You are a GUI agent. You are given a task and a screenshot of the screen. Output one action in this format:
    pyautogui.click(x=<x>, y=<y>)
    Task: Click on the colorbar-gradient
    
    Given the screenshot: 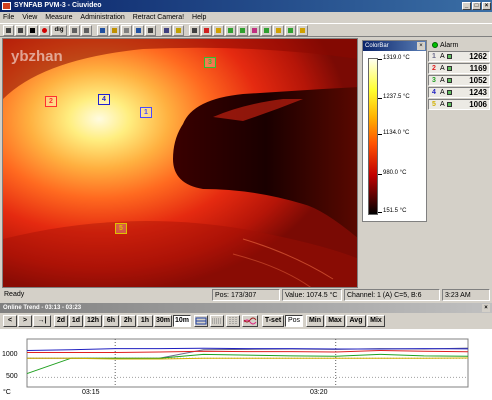 What is the action you would take?
    pyautogui.click(x=373, y=136)
    